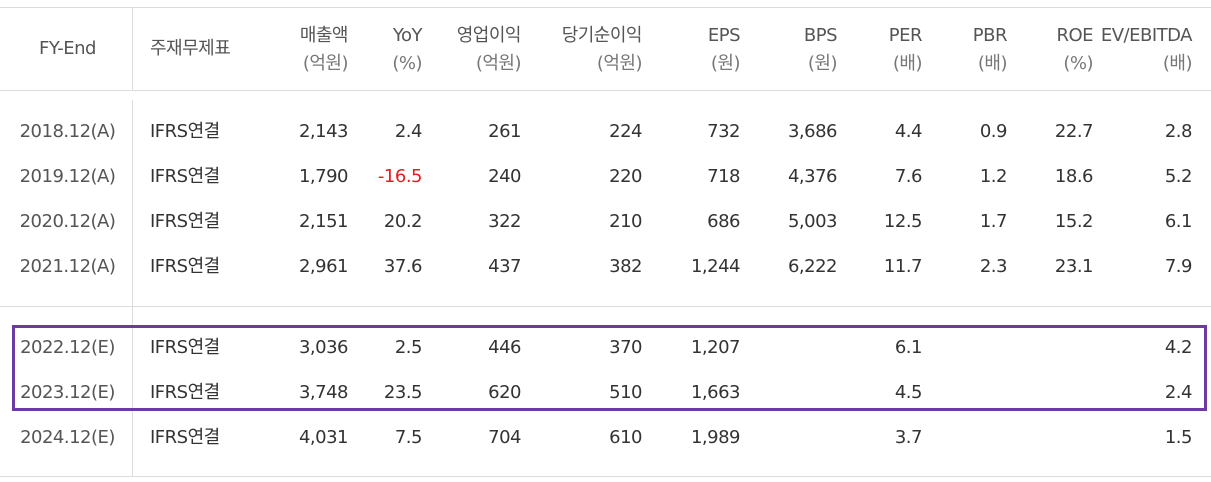 This screenshot has height=482, width=1211. What do you see at coordinates (625, 437) in the screenshot?
I see `cell-net: 610` at bounding box center [625, 437].